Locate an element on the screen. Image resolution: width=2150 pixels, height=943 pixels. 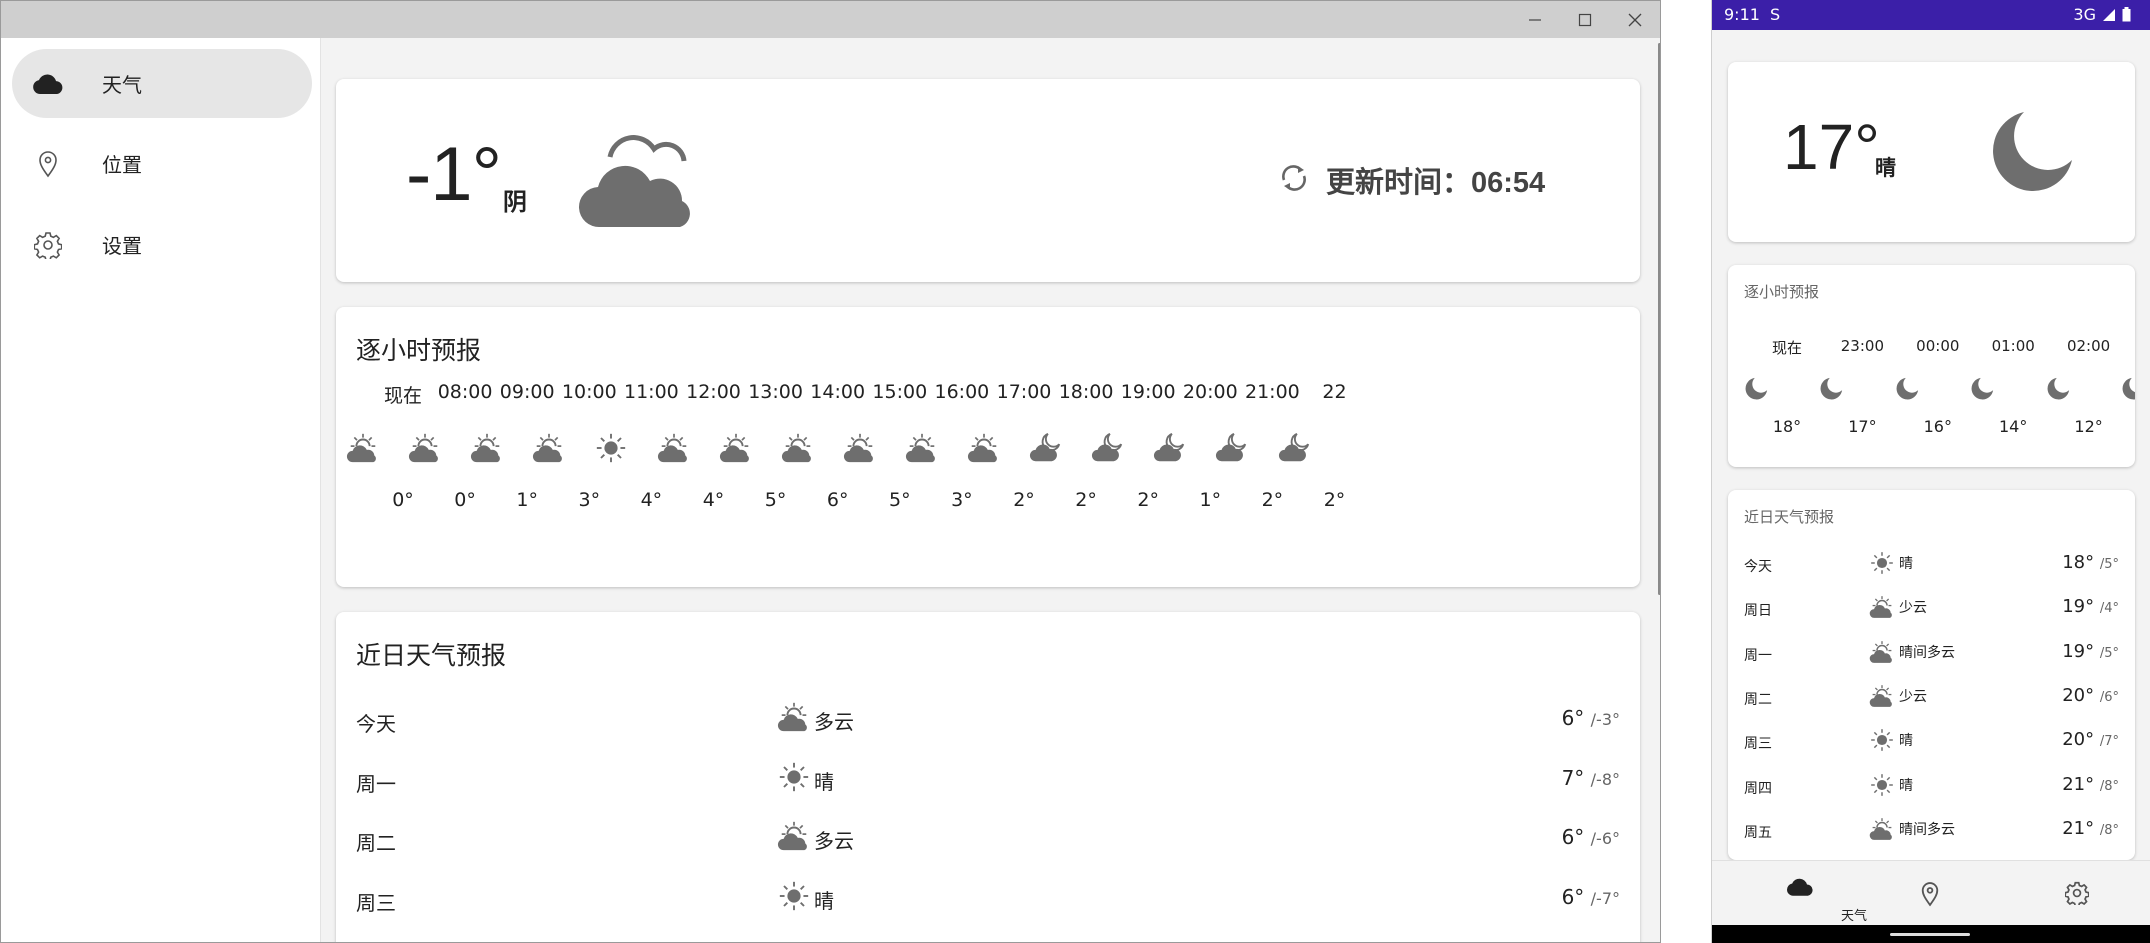
daily-row: 周日 少云 19° /4° is located at coordinates (1931, 609).